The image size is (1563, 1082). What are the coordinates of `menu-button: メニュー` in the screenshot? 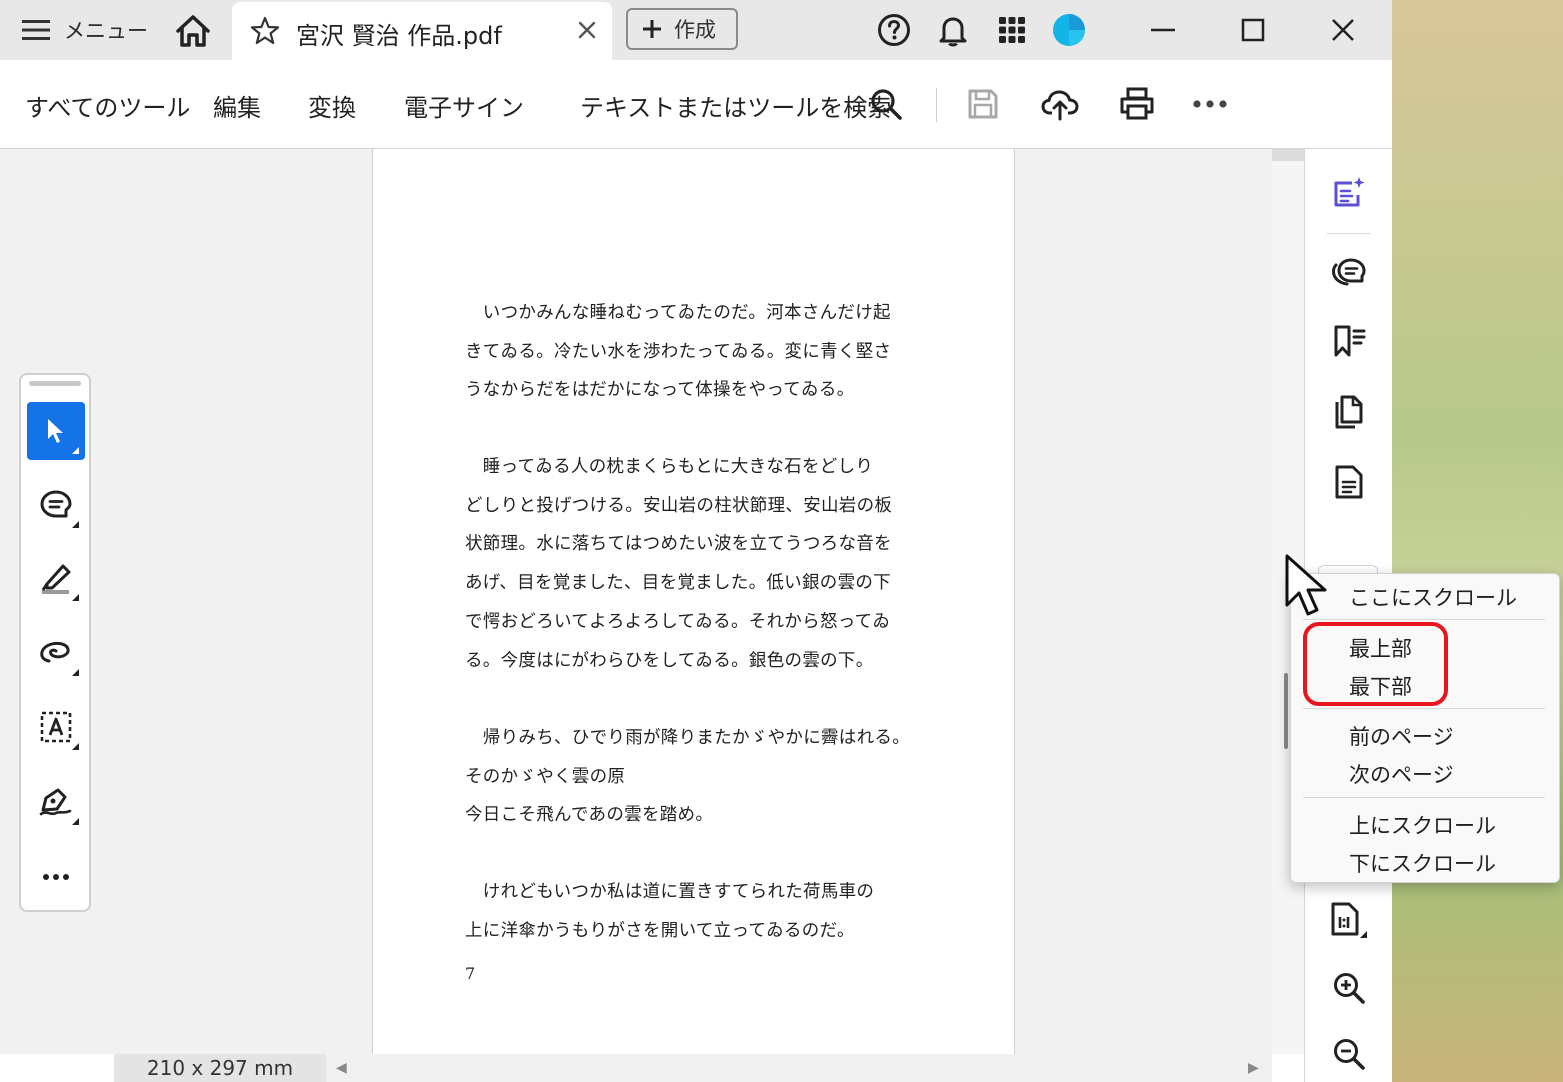 It's located at (85, 30).